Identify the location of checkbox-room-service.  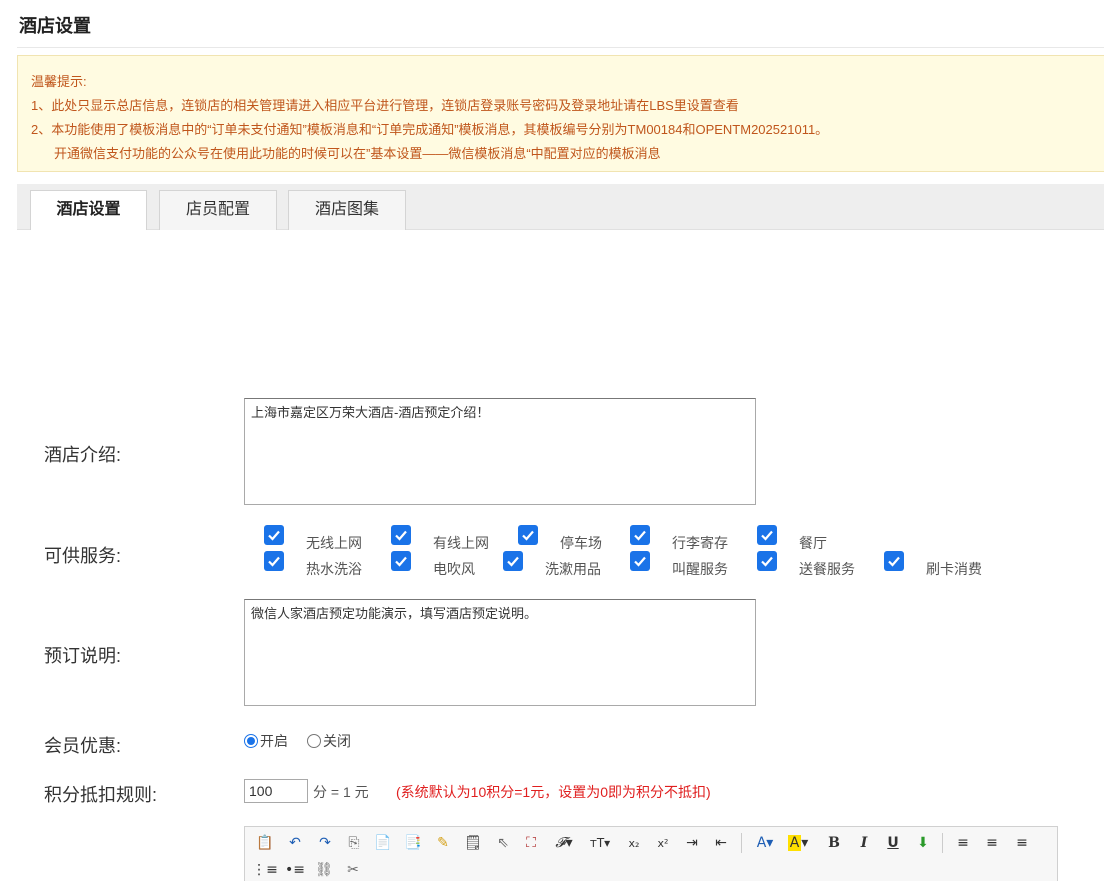
(767, 561).